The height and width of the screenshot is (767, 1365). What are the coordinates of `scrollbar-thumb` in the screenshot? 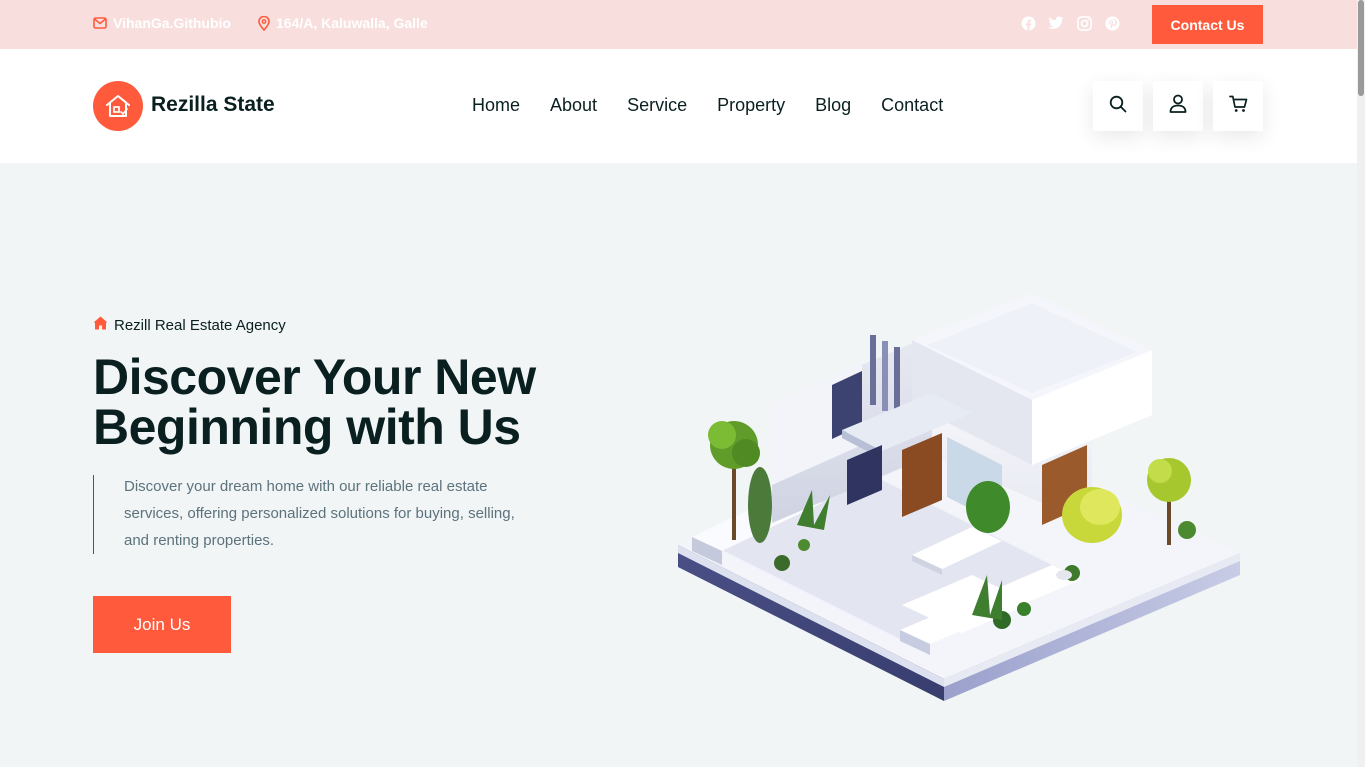 It's located at (1361, 48).